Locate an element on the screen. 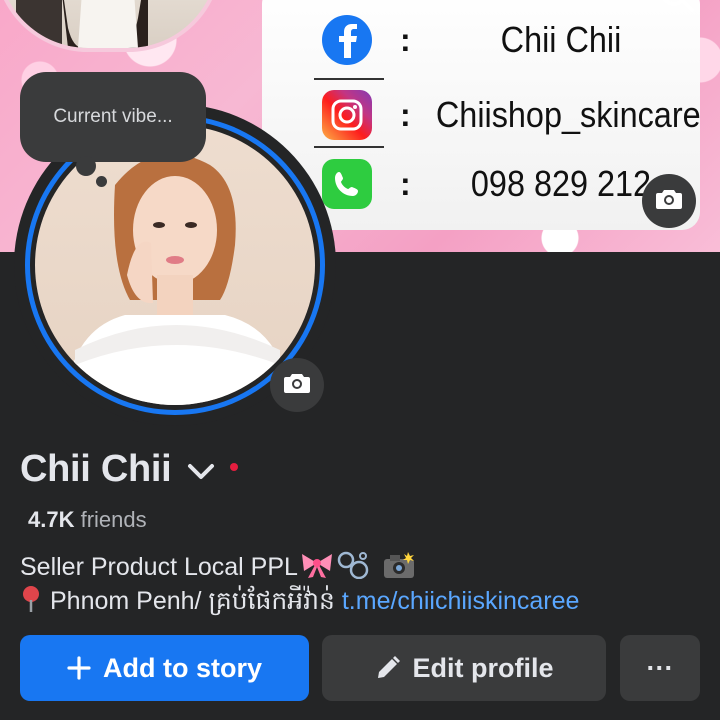  edit-profile-button: Edit profile is located at coordinates (464, 668).